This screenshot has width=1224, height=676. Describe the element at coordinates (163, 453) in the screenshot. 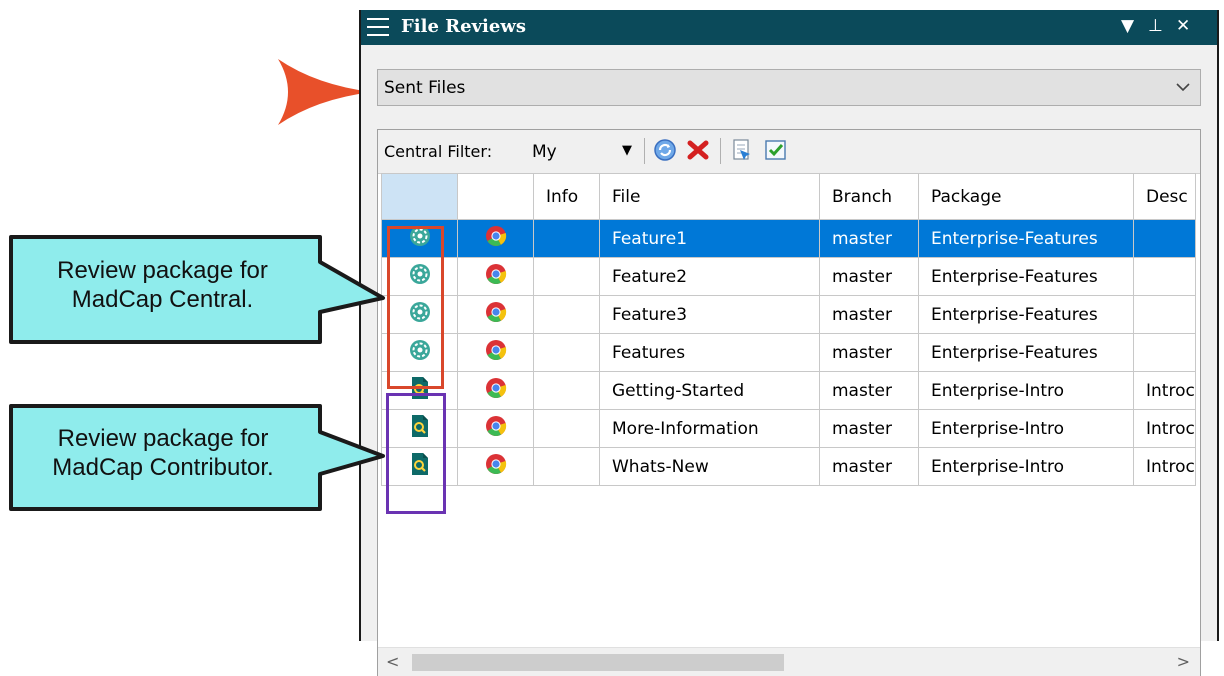

I see `callout-text-contributor: Review package for MadCap Contributor.` at that location.